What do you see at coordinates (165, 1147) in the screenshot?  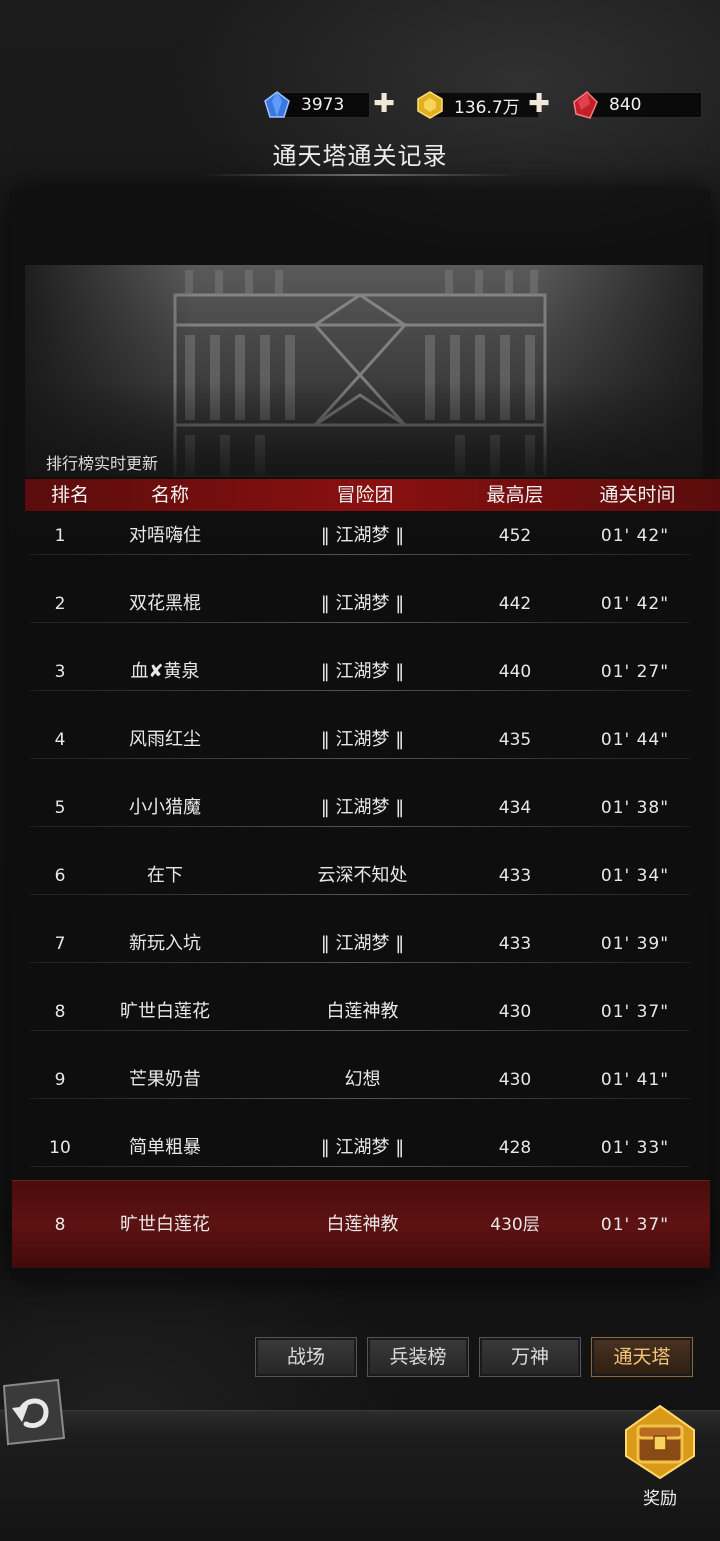 I see `player-name-cell: 简单粗暴` at bounding box center [165, 1147].